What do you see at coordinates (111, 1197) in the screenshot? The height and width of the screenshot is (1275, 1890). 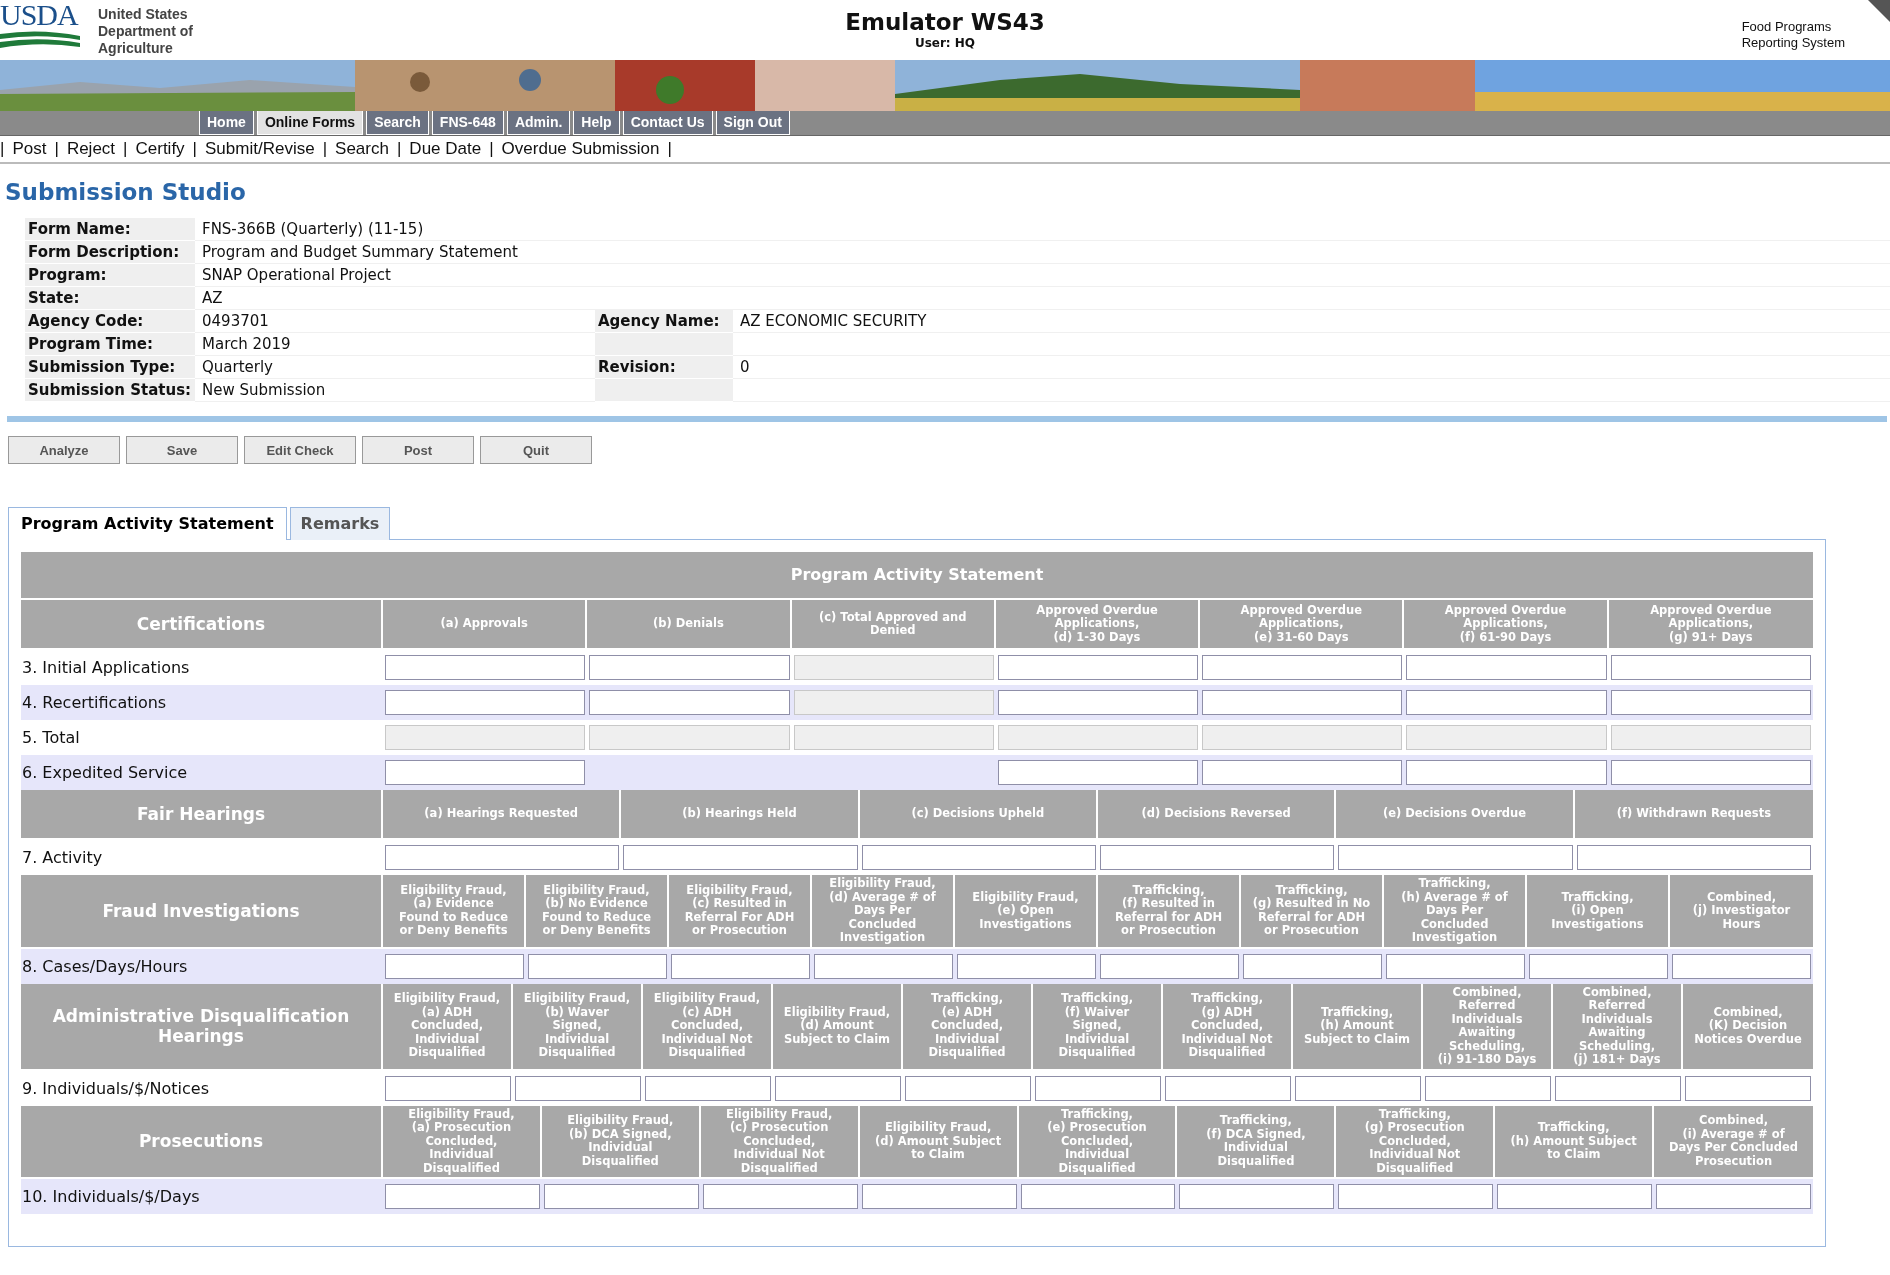 I see `row-label: 10. Individuals/$/Days` at bounding box center [111, 1197].